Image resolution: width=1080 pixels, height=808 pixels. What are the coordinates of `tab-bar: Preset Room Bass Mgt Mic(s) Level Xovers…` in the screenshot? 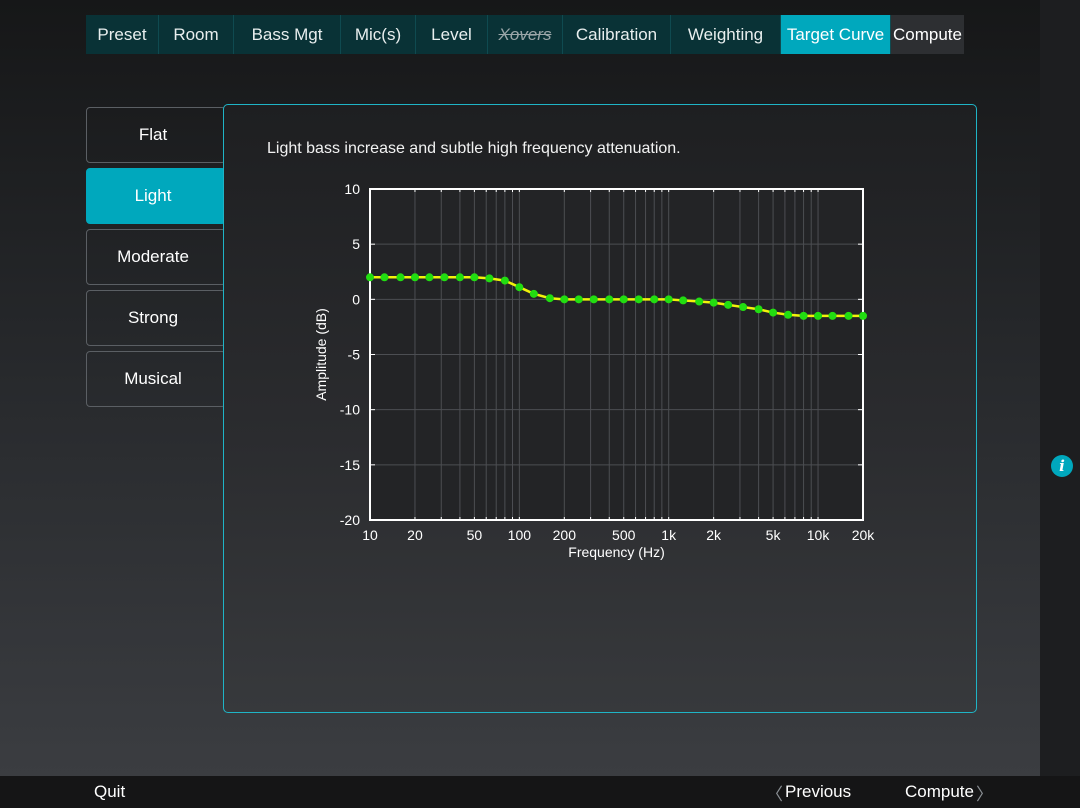 It's located at (525, 34).